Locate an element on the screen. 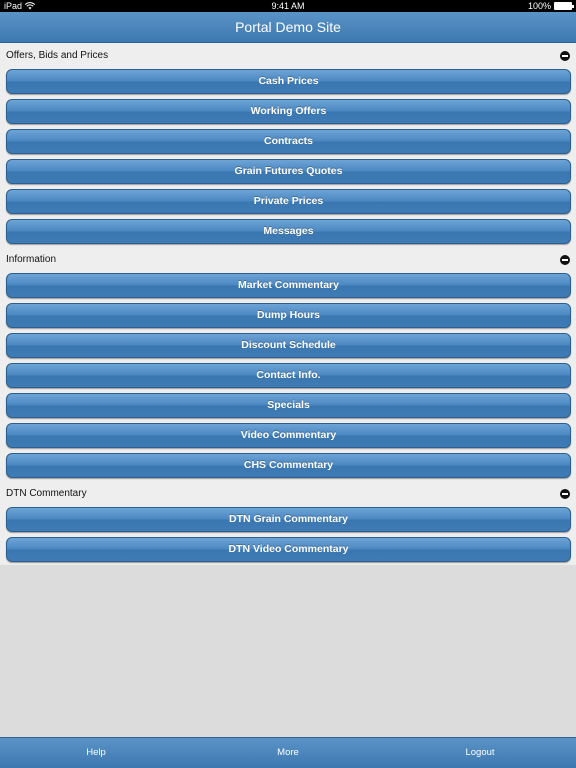 Image resolution: width=576 pixels, height=768 pixels. tab-logout: Logout is located at coordinates (480, 753).